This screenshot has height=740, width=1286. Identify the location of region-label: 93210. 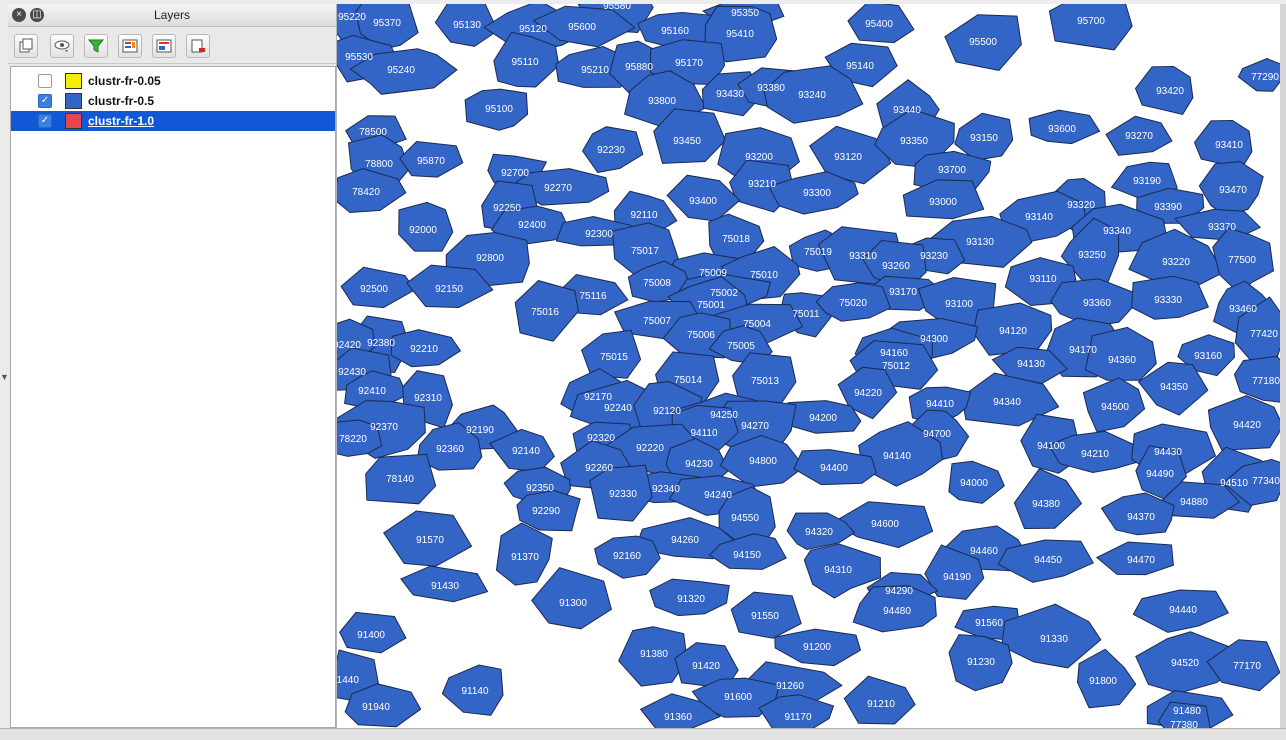
(762, 184).